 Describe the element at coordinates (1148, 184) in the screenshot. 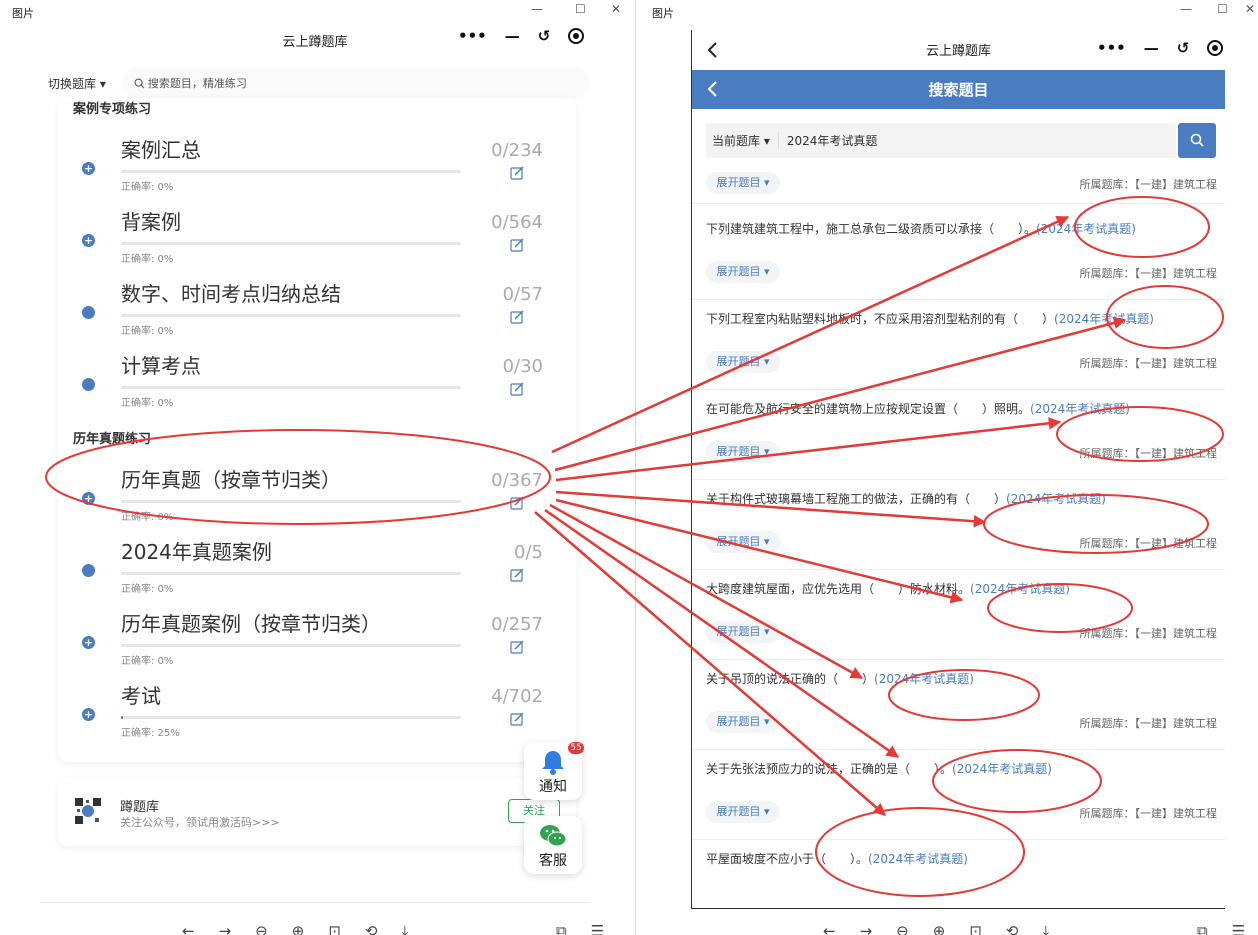

I see `question-bank-label: 所属题库：【一建】建筑工程` at that location.